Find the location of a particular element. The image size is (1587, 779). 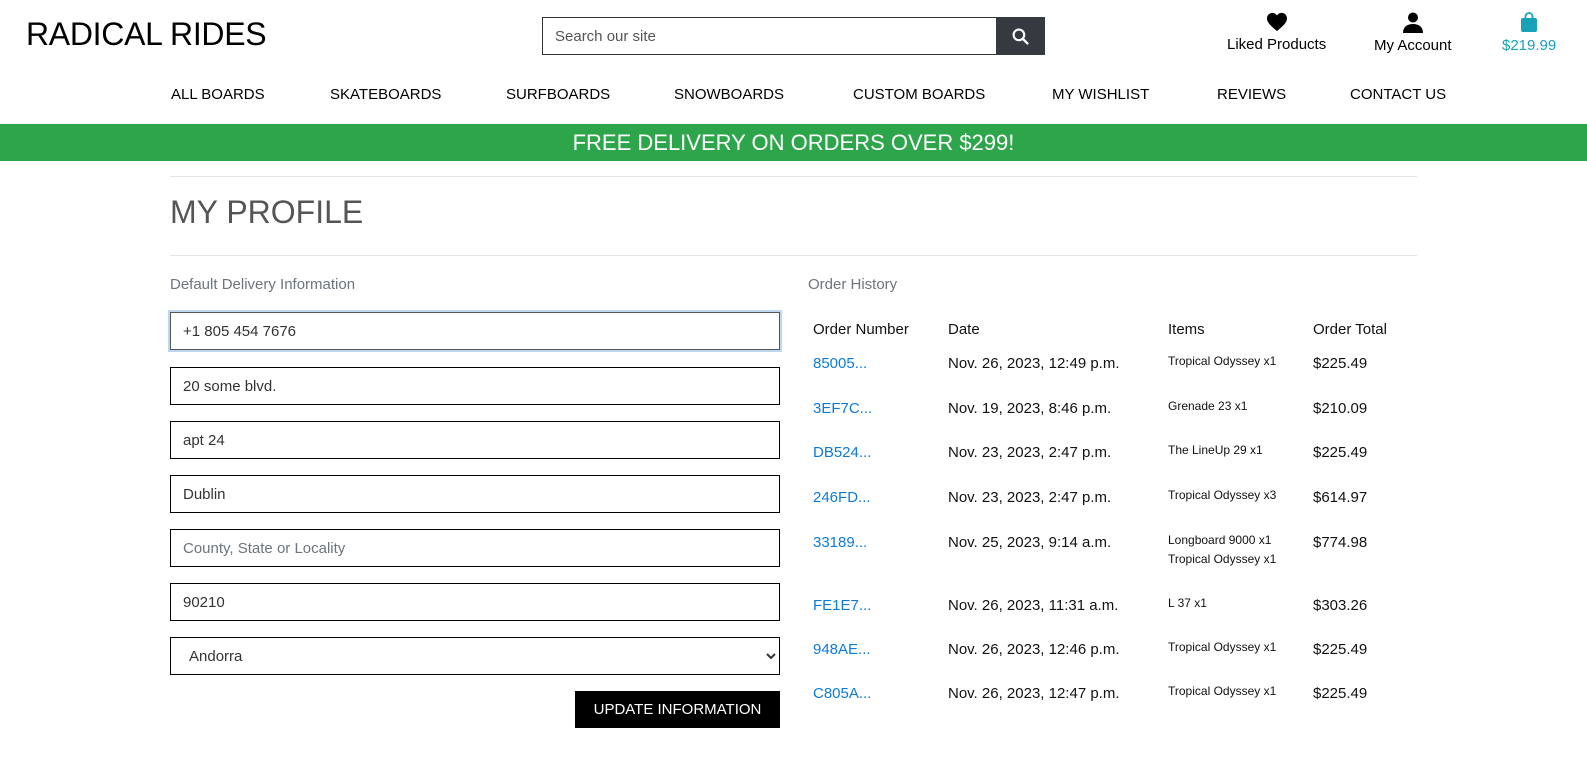

free-delivery-banner: FREE DELIVERY ON ORDERS OVER $299! is located at coordinates (793, 142).